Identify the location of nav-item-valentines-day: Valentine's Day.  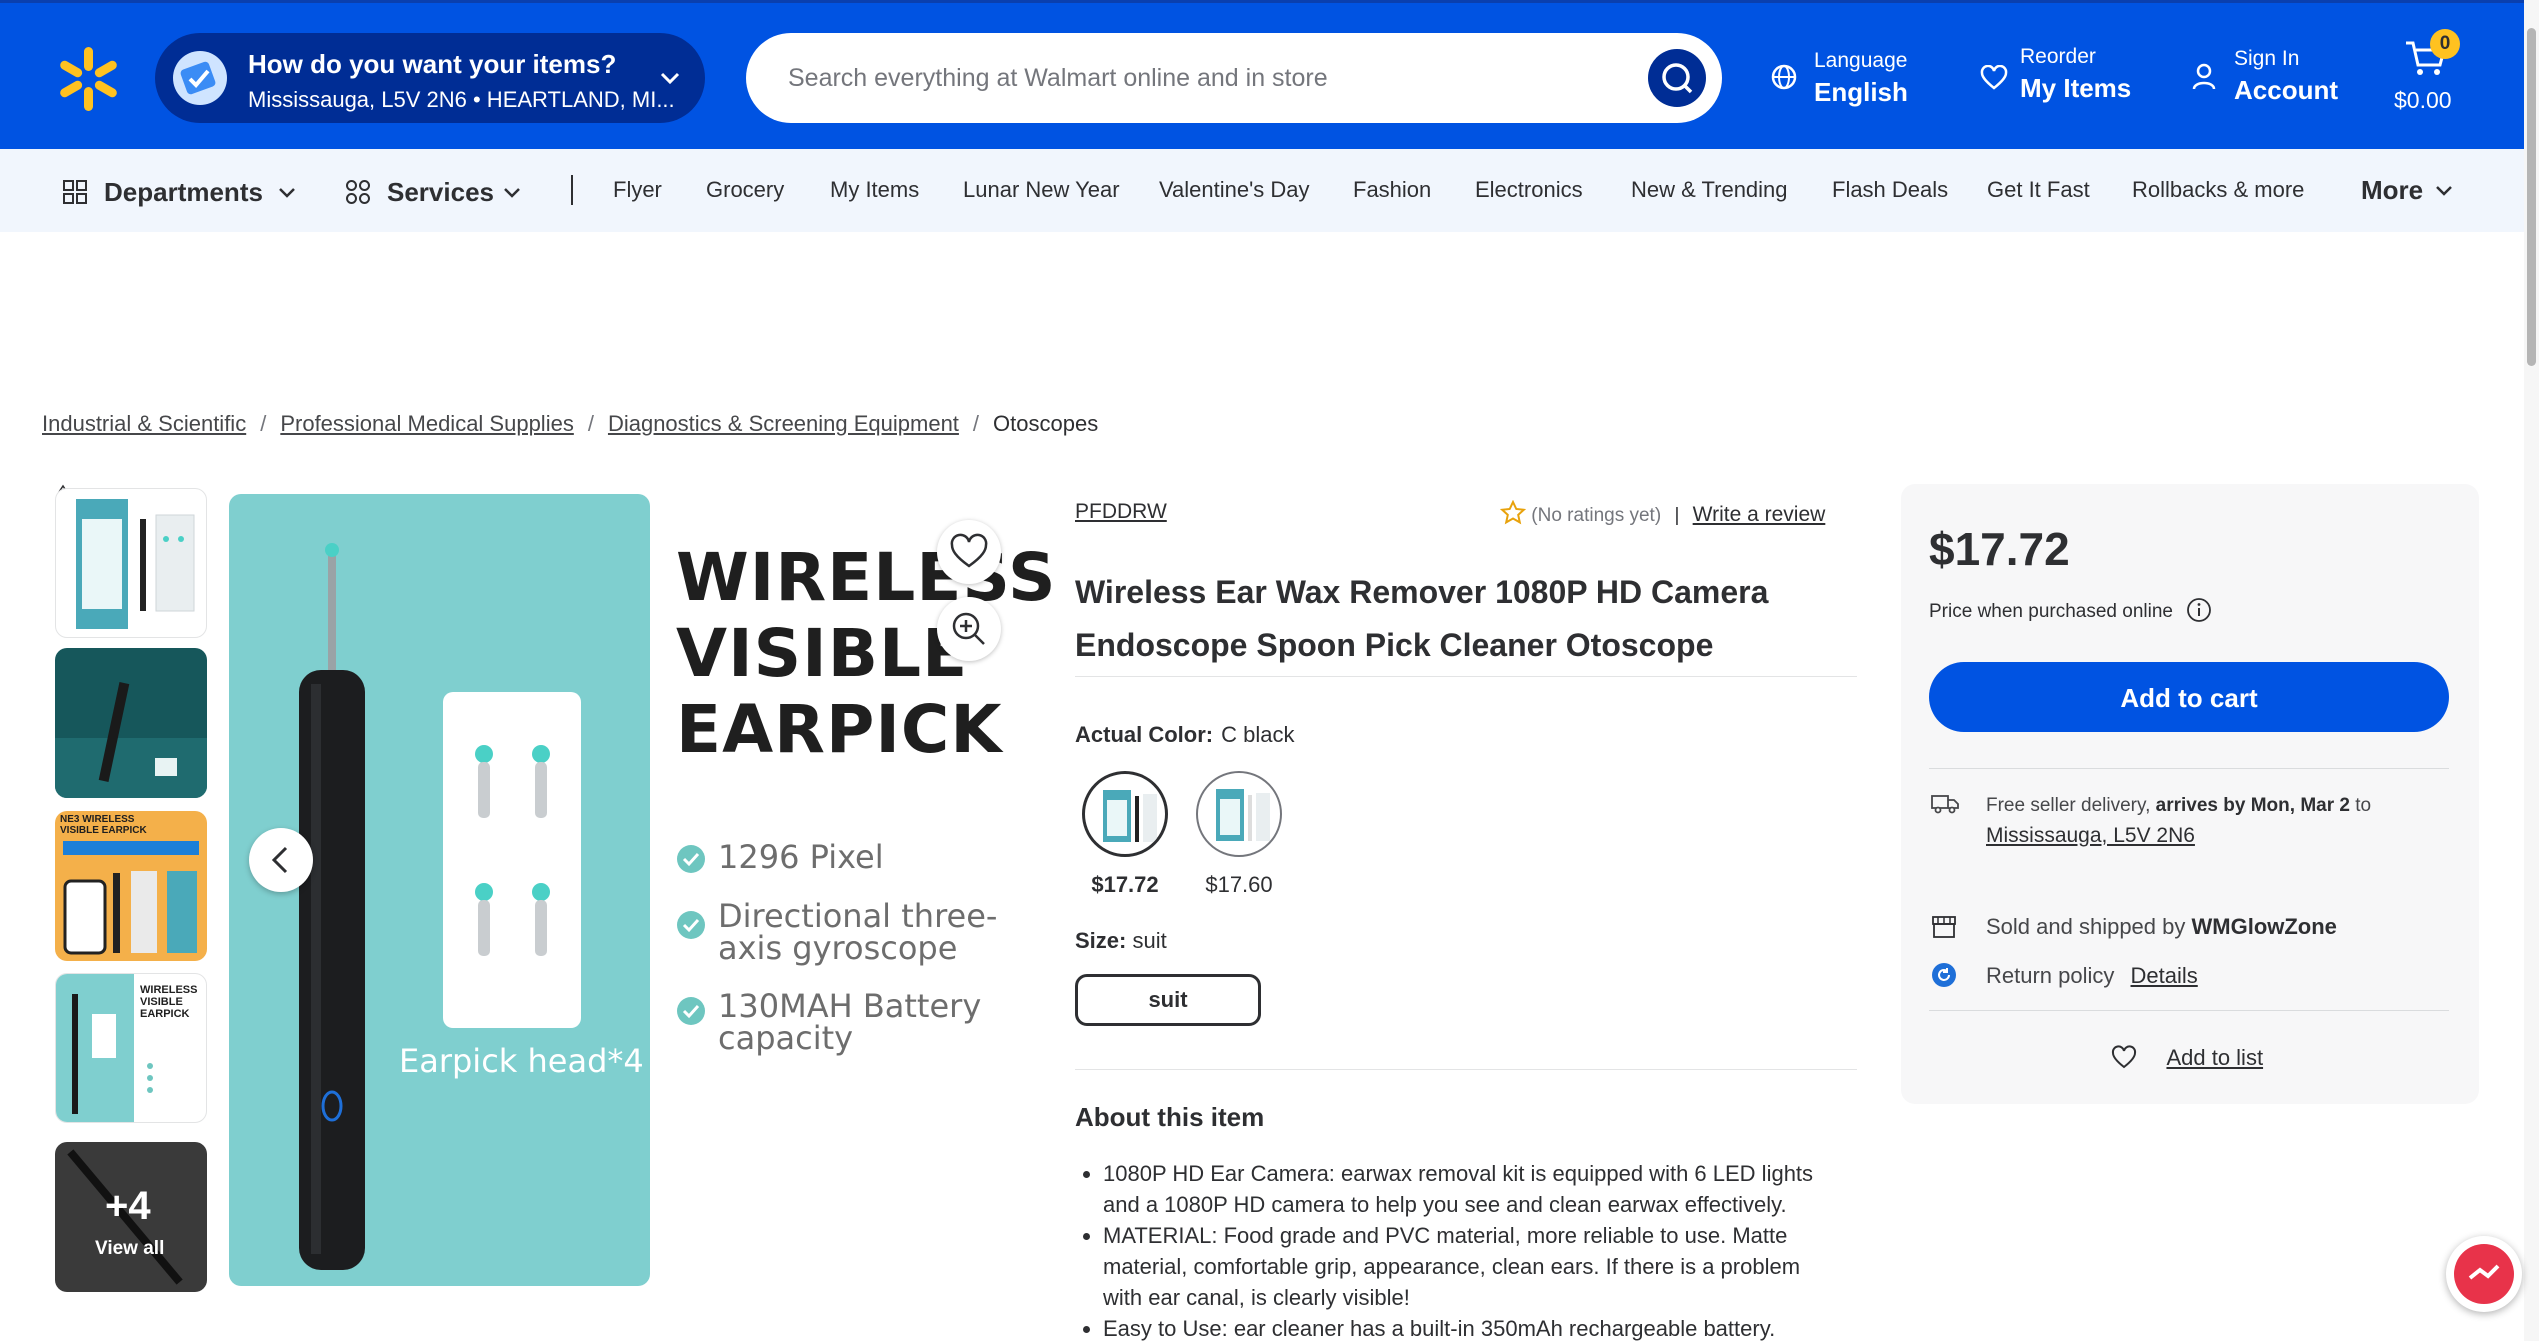
(1234, 190).